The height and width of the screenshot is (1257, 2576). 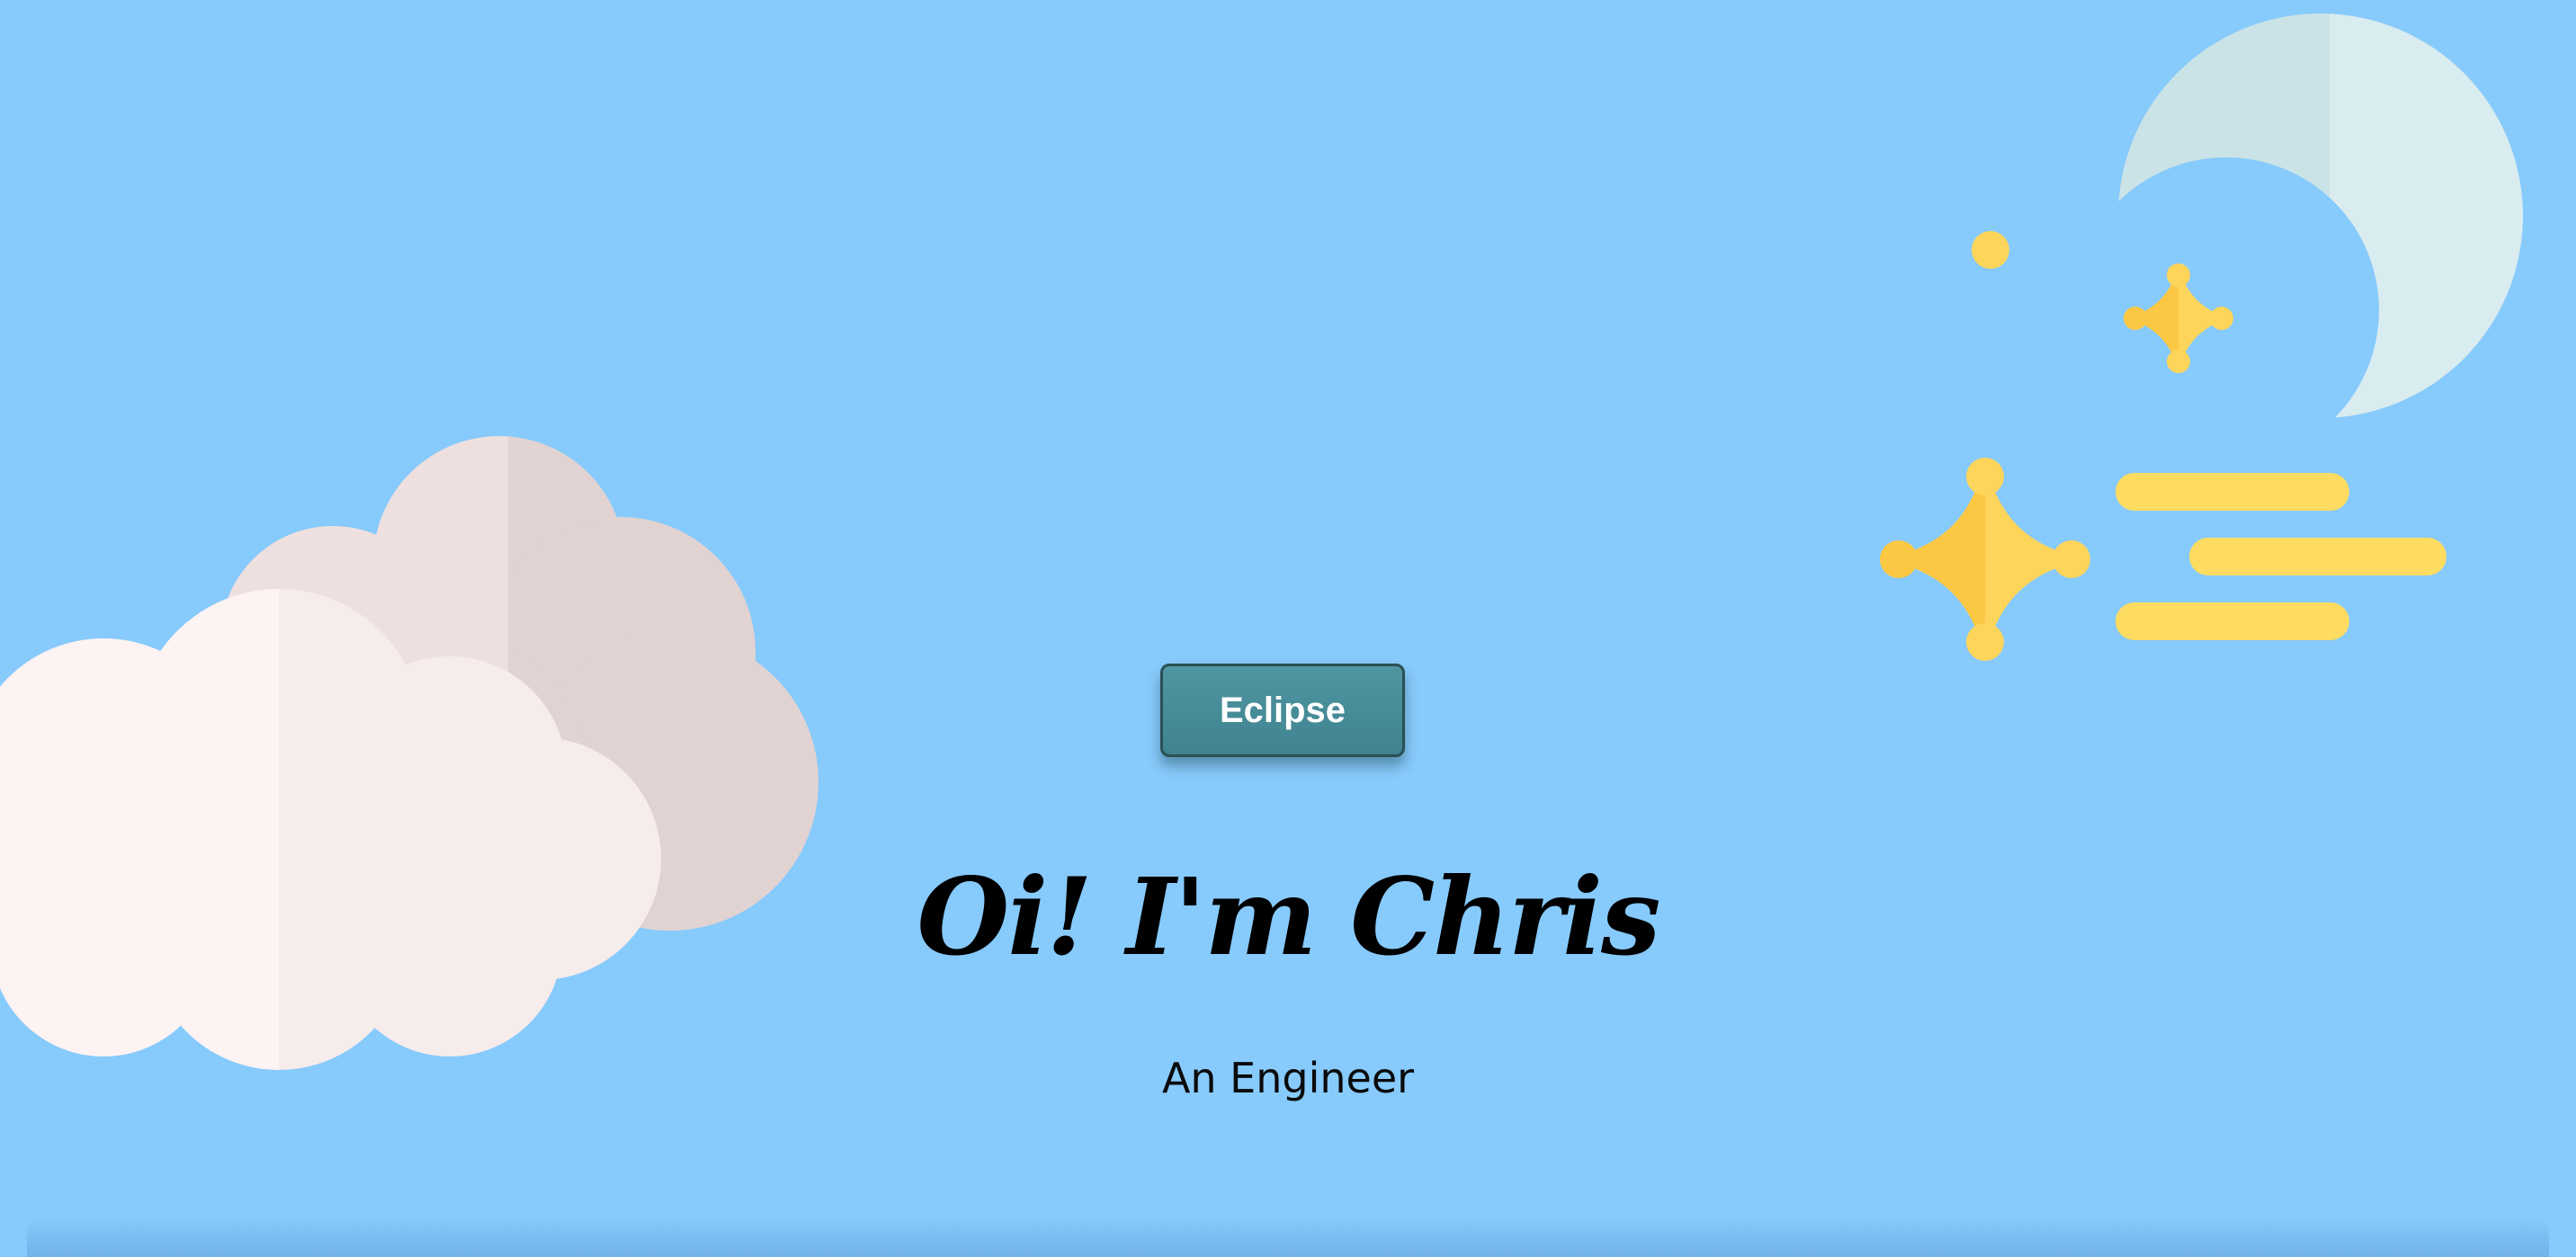 I want to click on bottom-section-edge, so click(x=1288, y=1236).